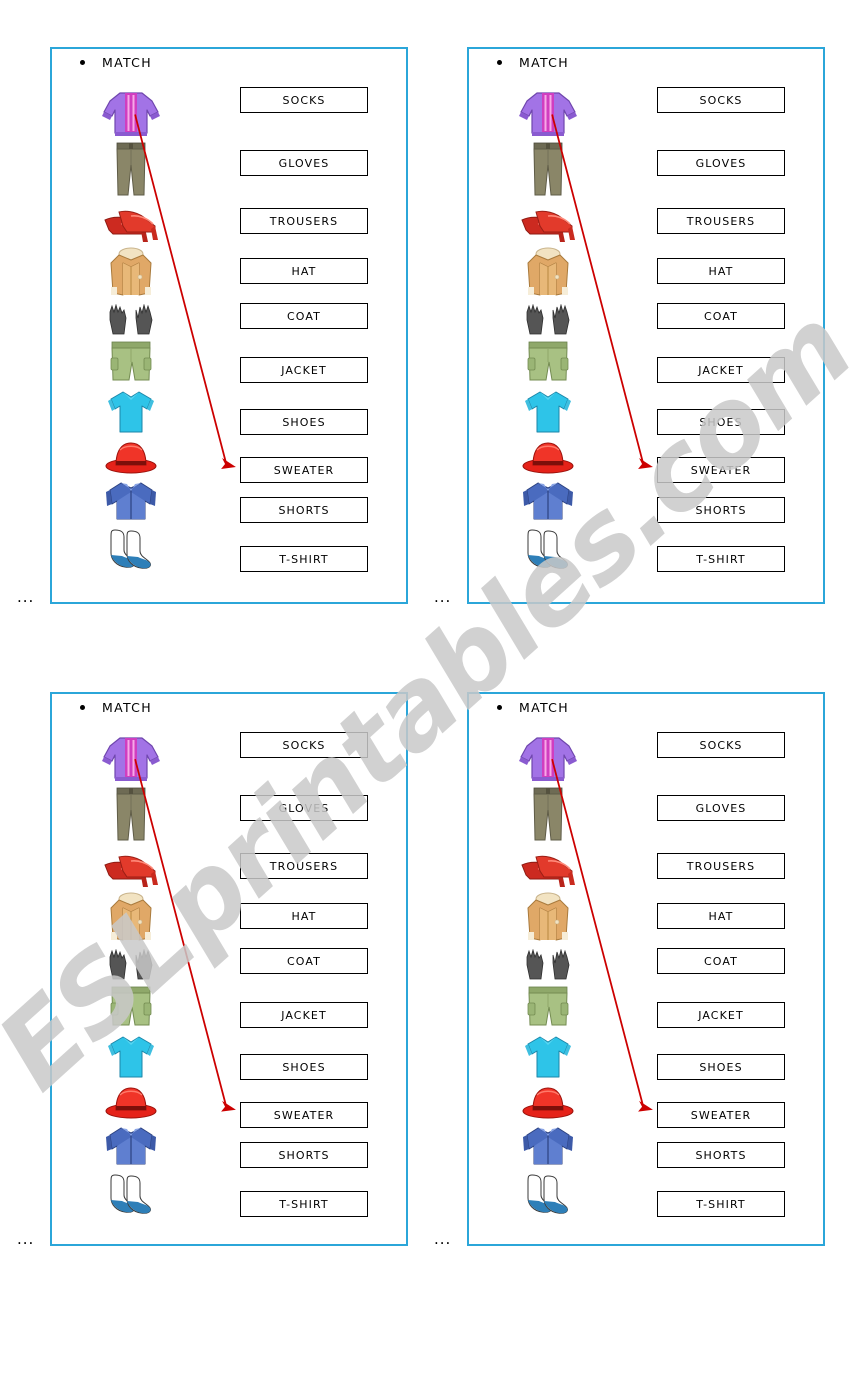  I want to click on match-label: MATCH, so click(544, 707).